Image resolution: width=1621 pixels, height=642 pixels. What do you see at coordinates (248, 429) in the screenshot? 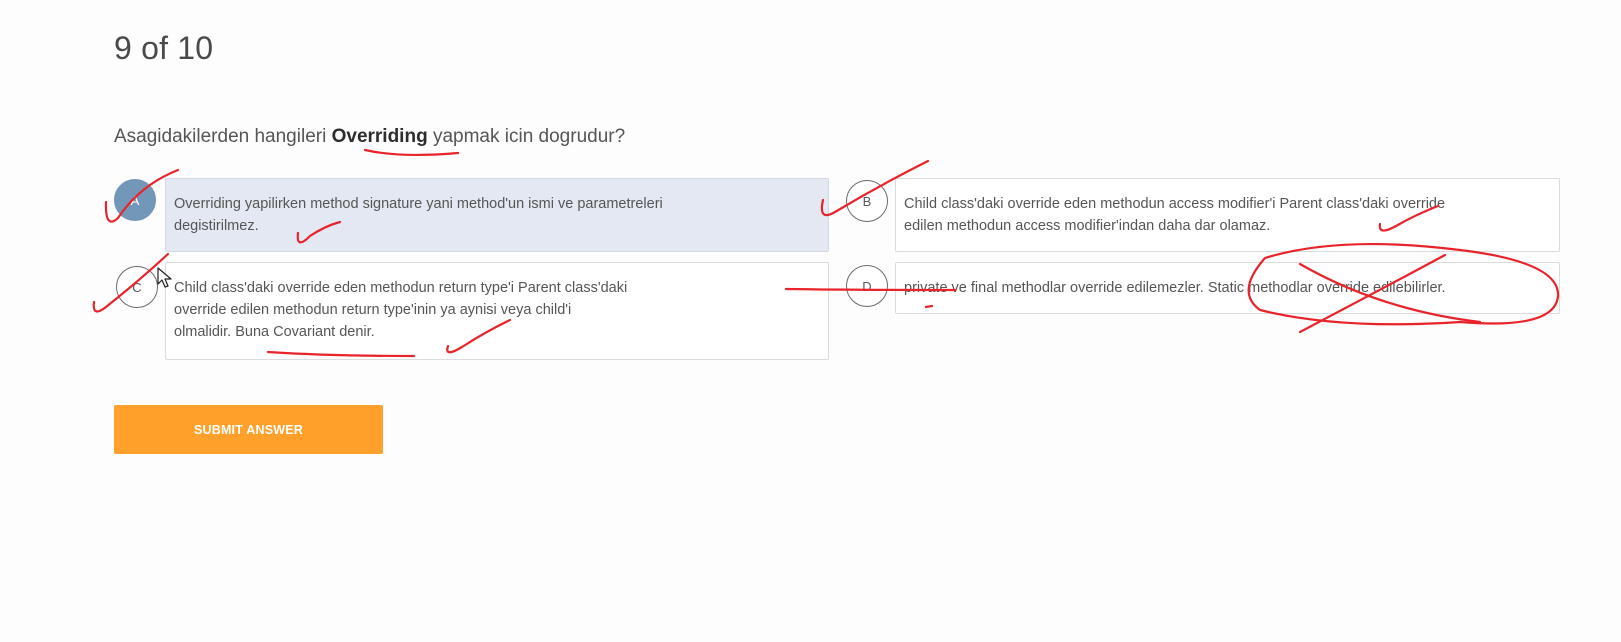
I see `submit-answer-button: SUBMIT ANSWER` at bounding box center [248, 429].